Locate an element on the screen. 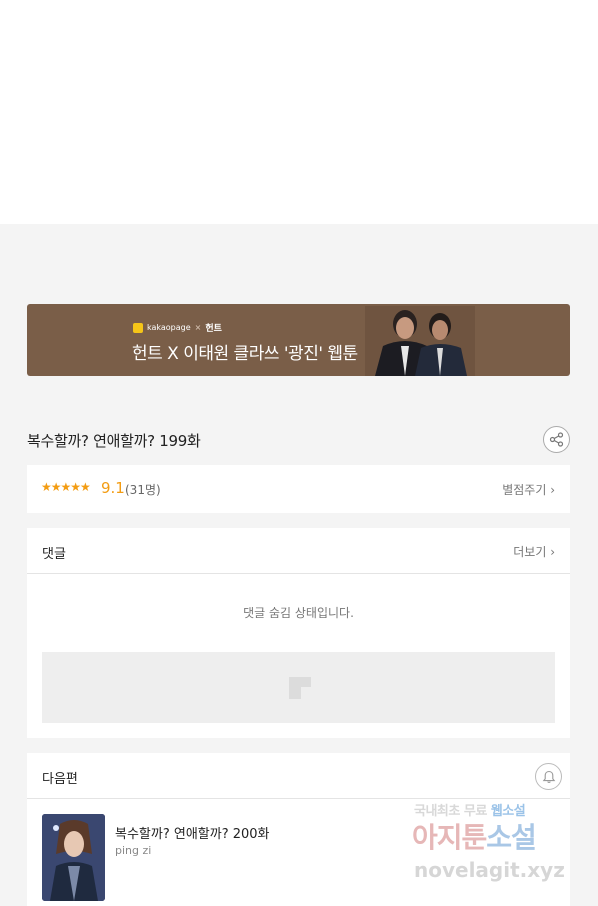 Image resolution: width=598 pixels, height=906 pixels. banner-partner: 헌트 is located at coordinates (213, 329).